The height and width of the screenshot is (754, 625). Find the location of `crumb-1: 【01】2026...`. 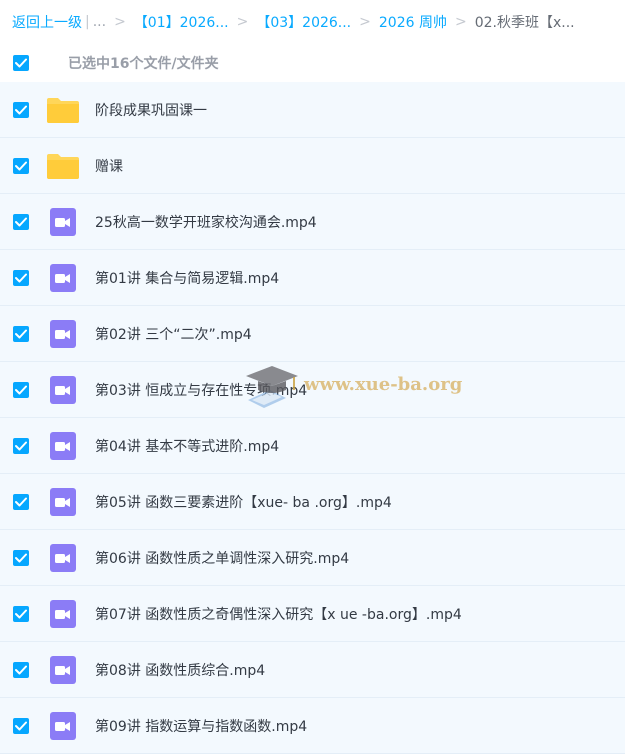

crumb-1: 【01】2026... is located at coordinates (181, 22).